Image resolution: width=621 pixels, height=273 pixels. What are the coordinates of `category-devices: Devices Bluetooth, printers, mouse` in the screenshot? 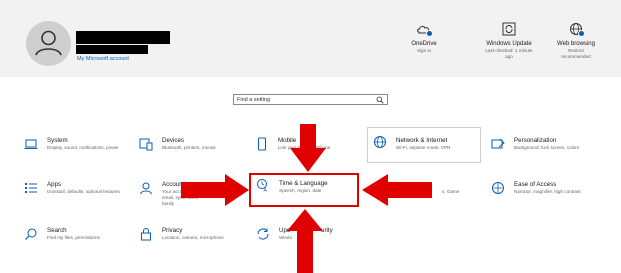 It's located at (191, 152).